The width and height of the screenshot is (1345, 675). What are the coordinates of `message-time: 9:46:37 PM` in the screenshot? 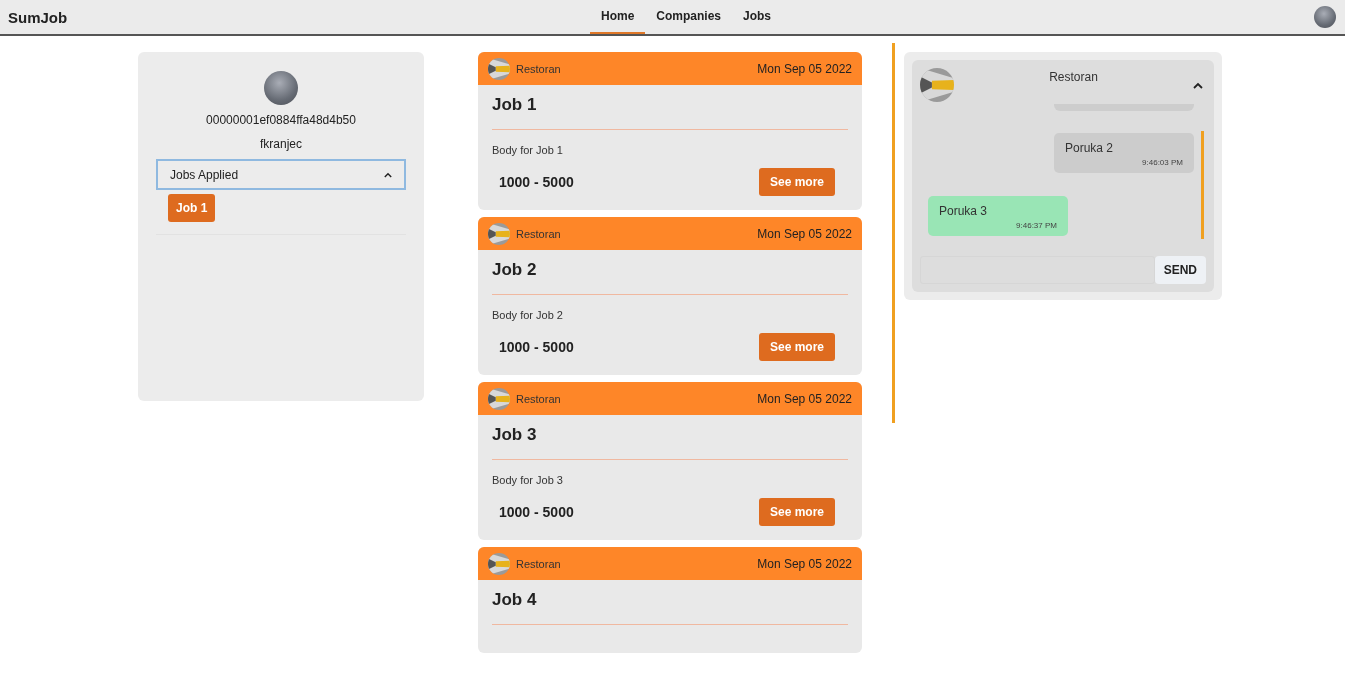 It's located at (1036, 225).